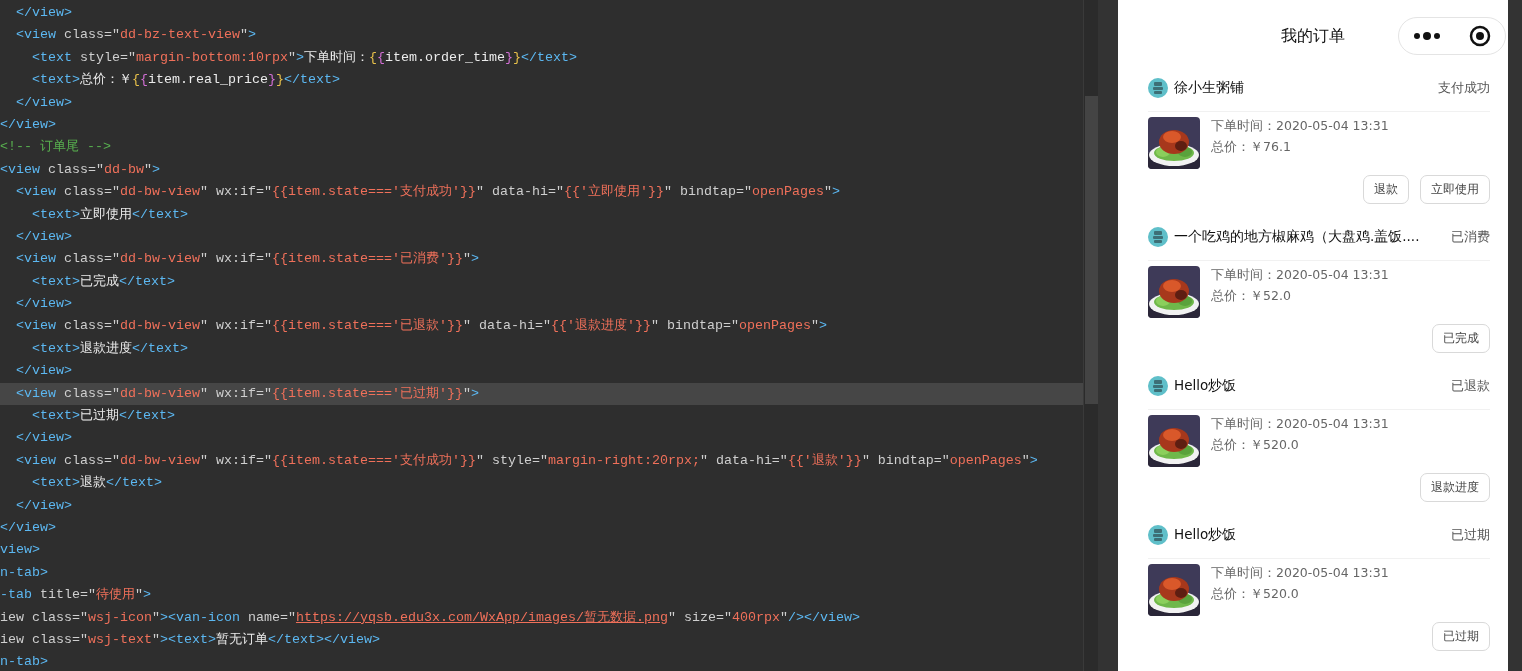  What do you see at coordinates (1470, 535) in the screenshot?
I see `order-status: 已过期` at bounding box center [1470, 535].